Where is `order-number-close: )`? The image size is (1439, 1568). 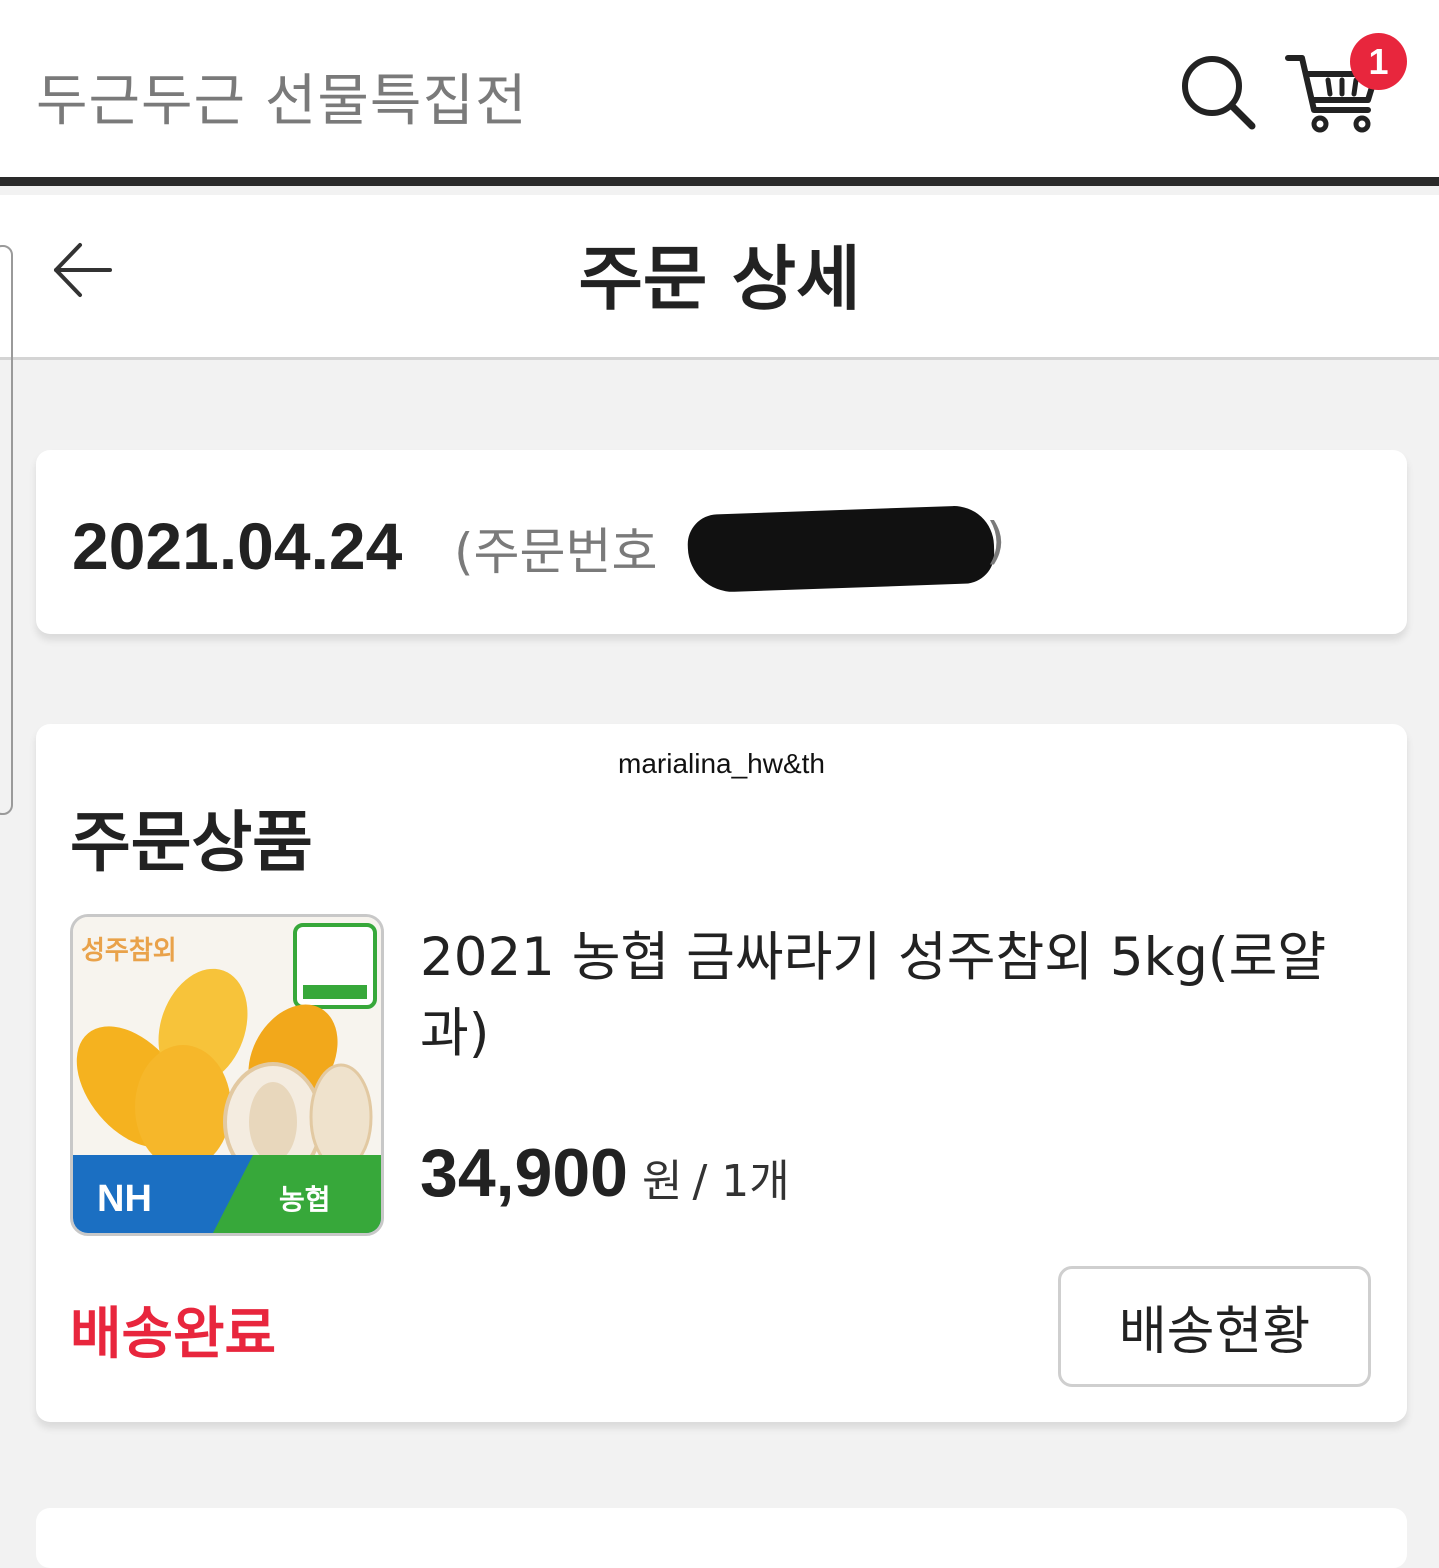
order-number-close: ) is located at coordinates (996, 541).